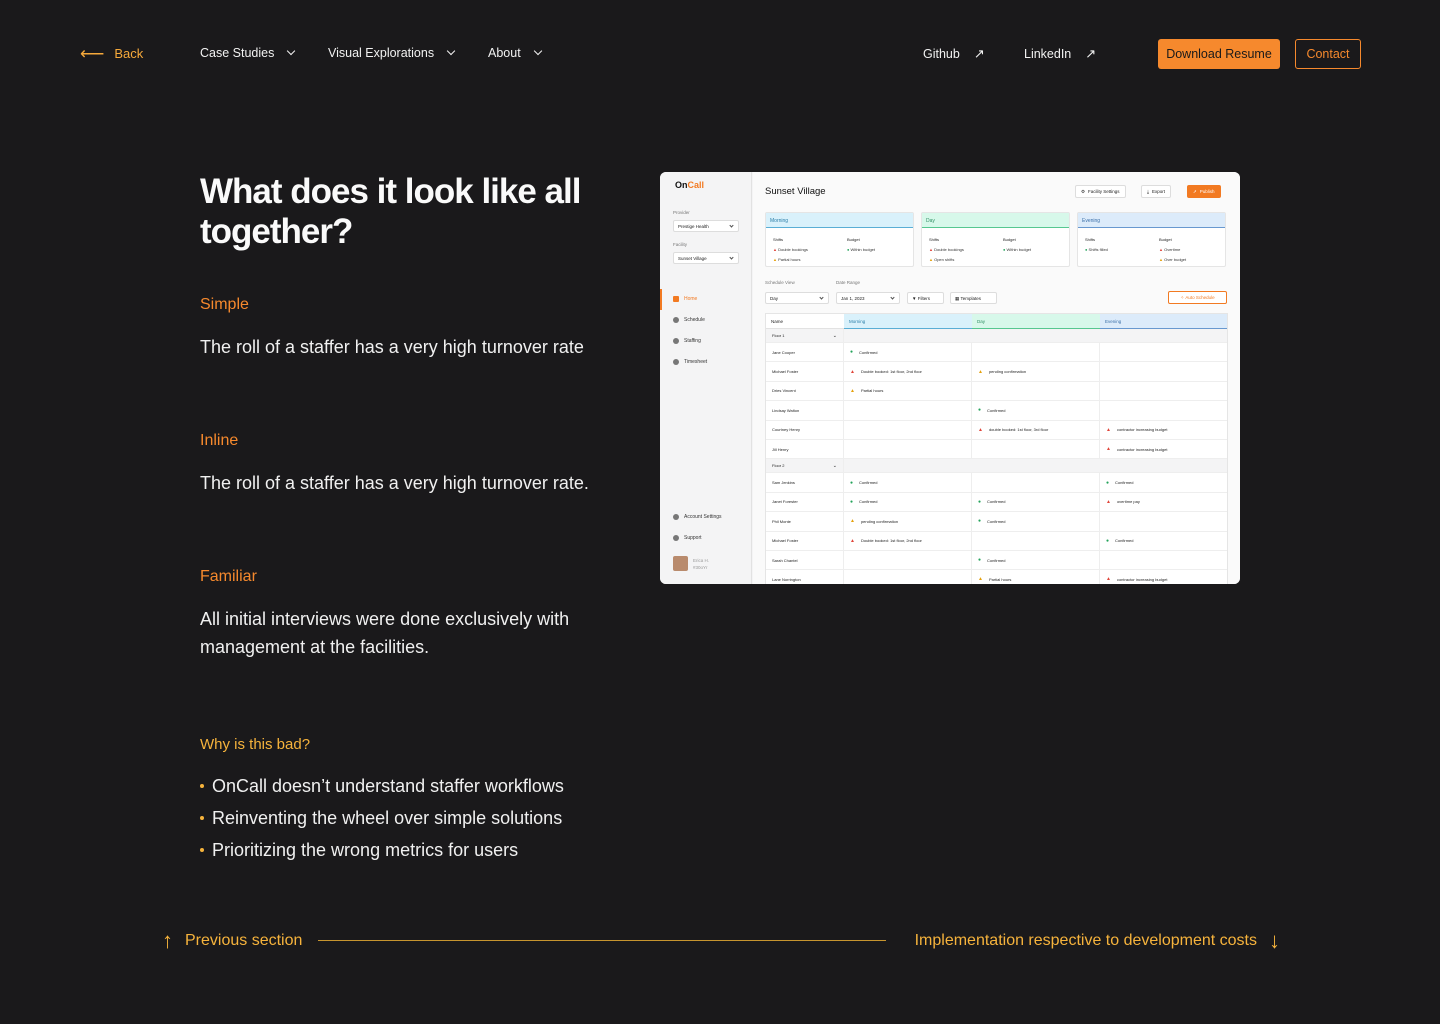  Describe the element at coordinates (690, 362) in the screenshot. I see `sidebar-item-timesheet: Timesheet` at that location.